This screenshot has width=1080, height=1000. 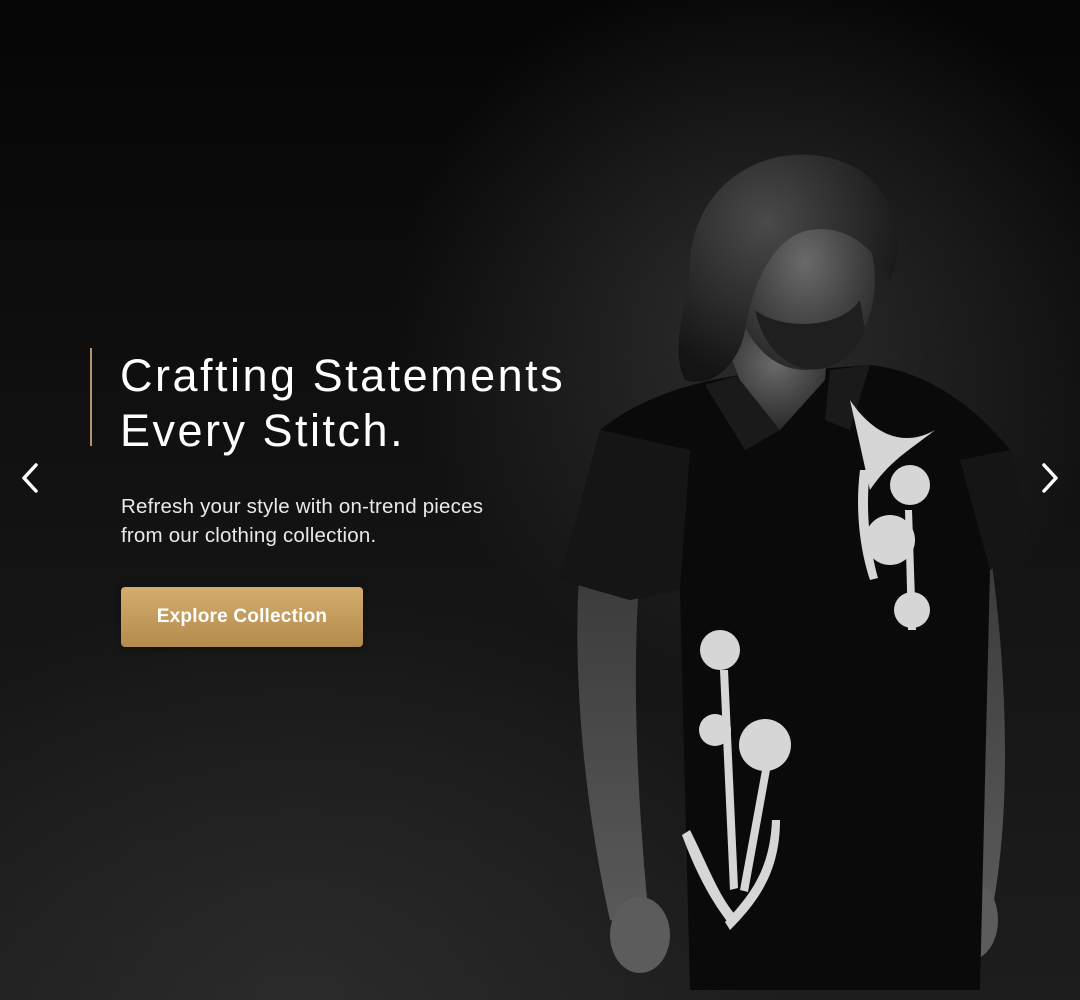 I want to click on chevron-right-icon, so click(x=1050, y=478).